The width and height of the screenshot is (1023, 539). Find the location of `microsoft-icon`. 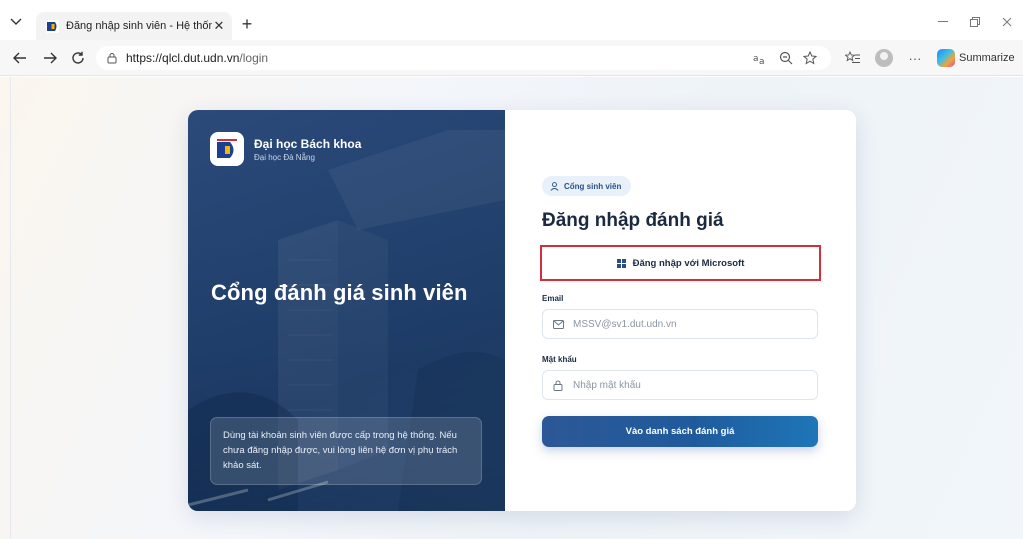

microsoft-icon is located at coordinates (621, 263).